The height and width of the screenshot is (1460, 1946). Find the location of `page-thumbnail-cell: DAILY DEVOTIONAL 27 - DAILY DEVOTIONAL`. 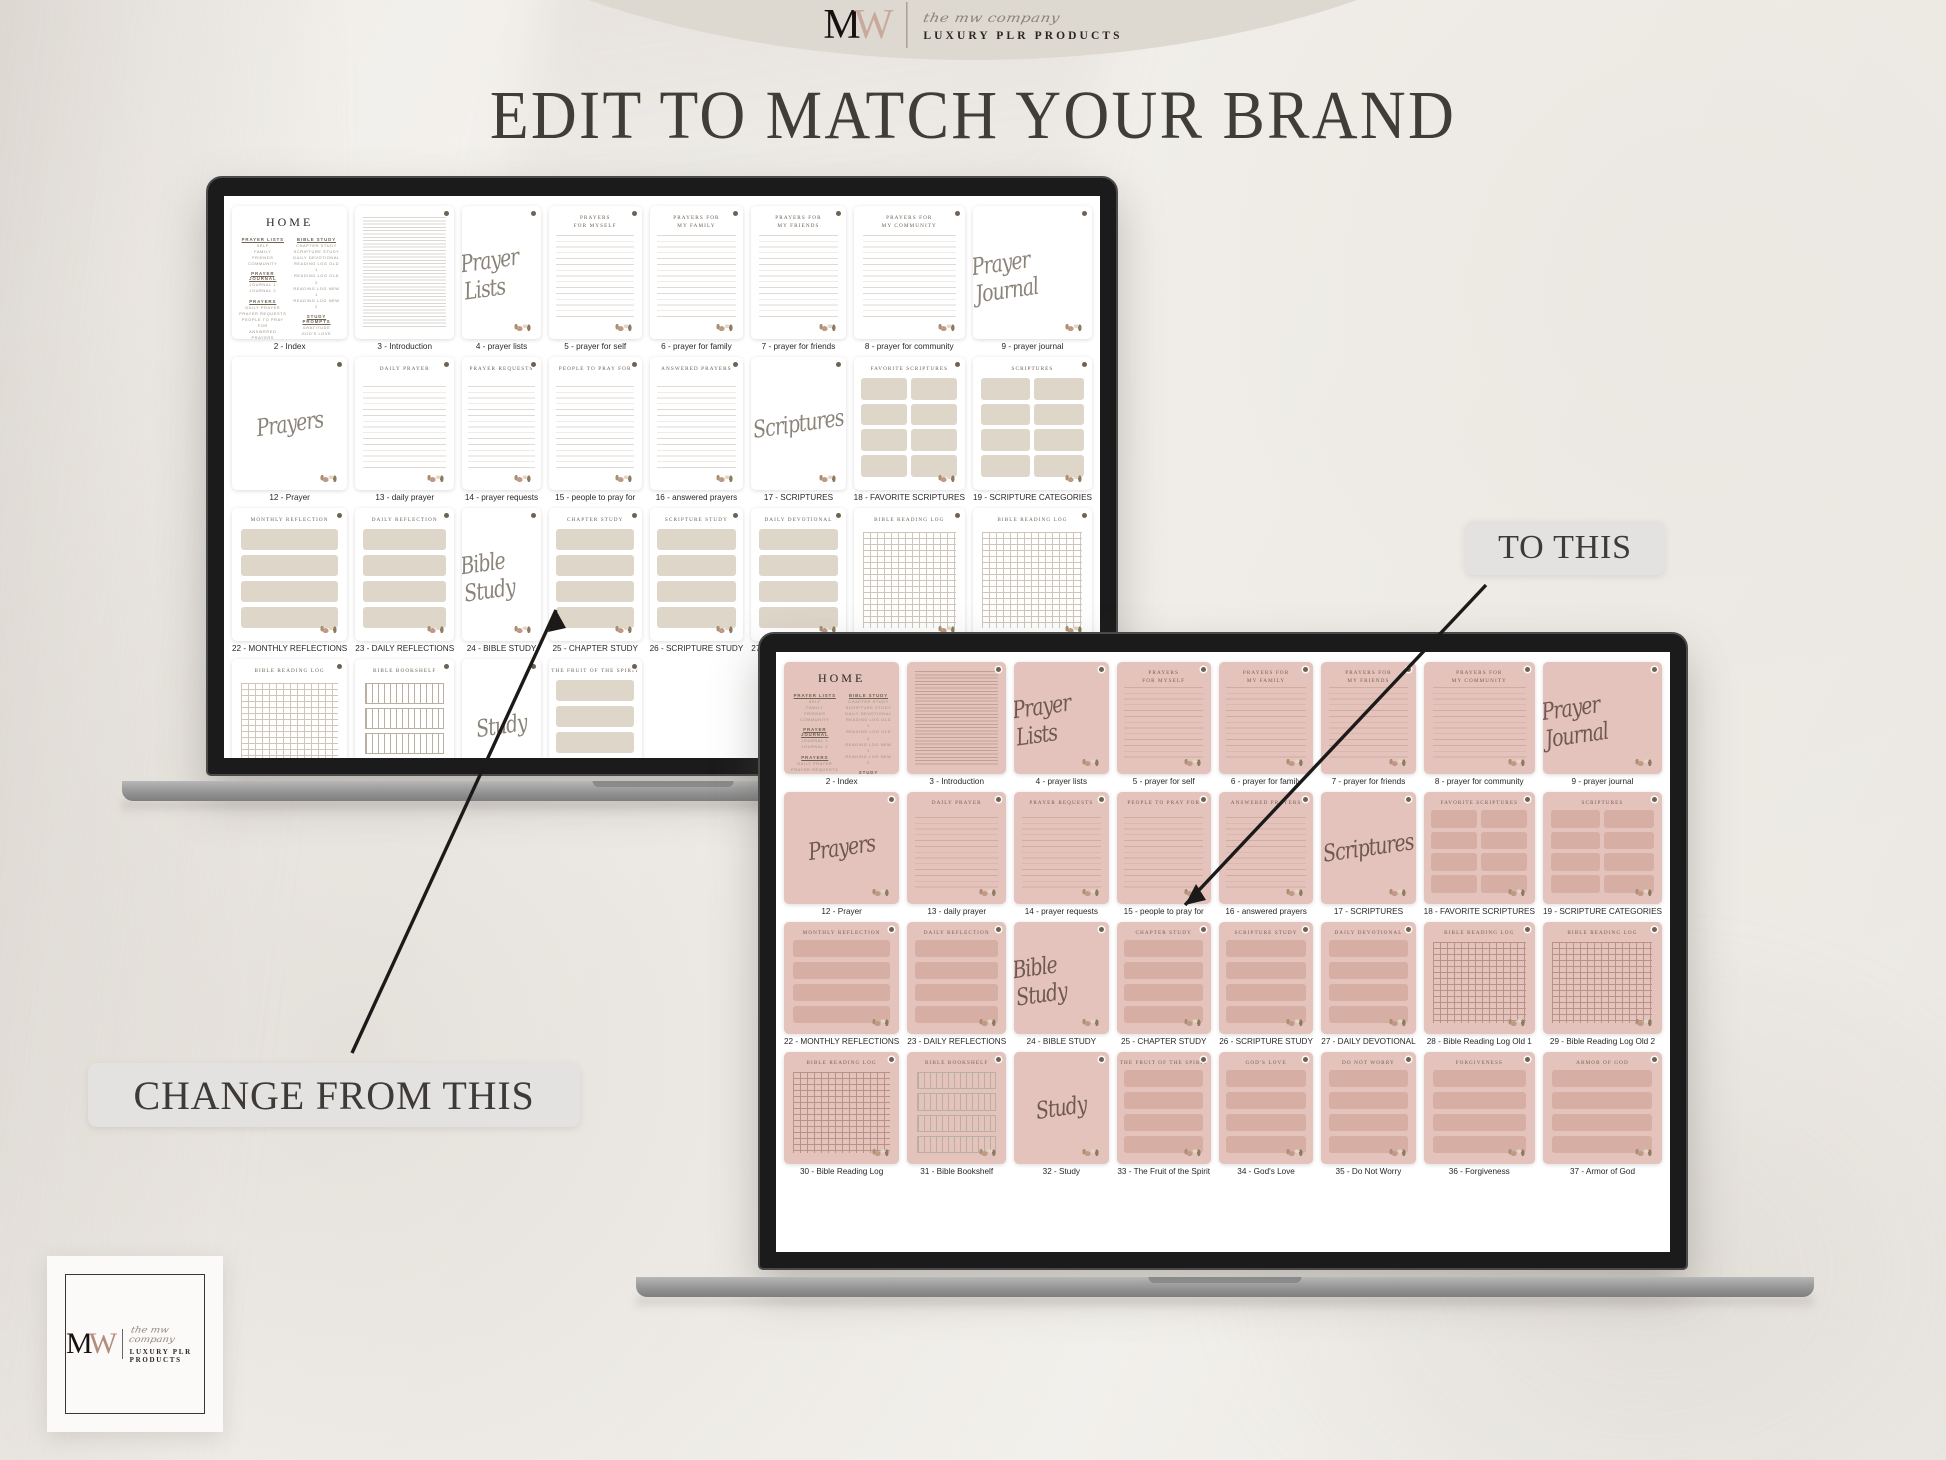

page-thumbnail-cell: DAILY DEVOTIONAL 27 - DAILY DEVOTIONAL is located at coordinates (1368, 984).